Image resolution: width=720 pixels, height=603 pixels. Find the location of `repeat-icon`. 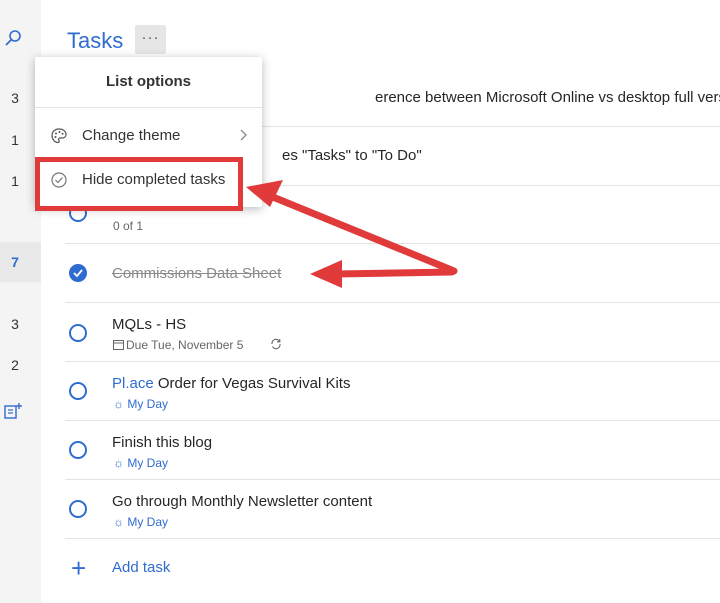

repeat-icon is located at coordinates (276, 344).